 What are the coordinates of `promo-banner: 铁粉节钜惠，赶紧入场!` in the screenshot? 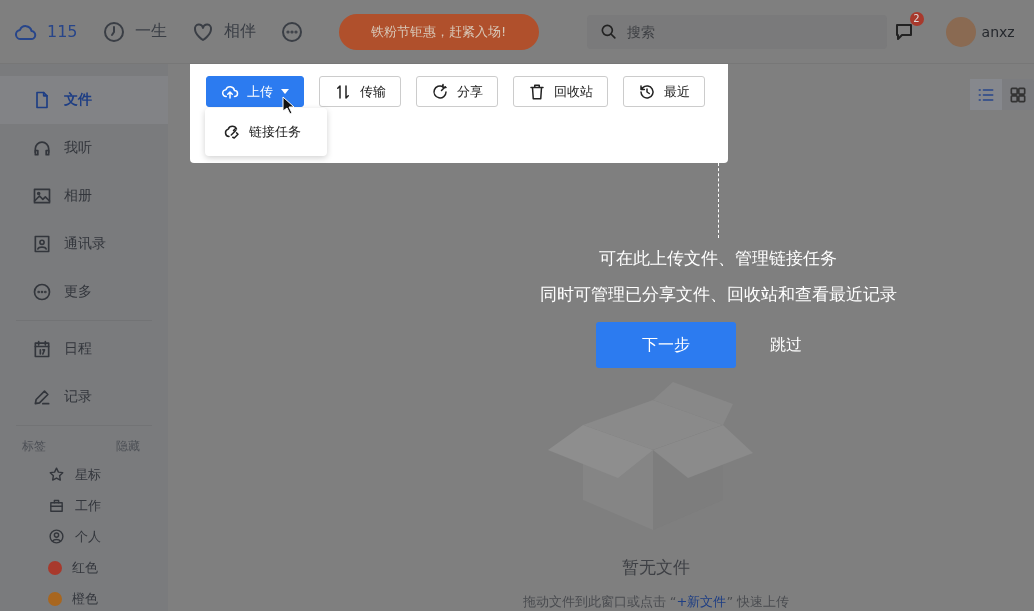 It's located at (438, 31).